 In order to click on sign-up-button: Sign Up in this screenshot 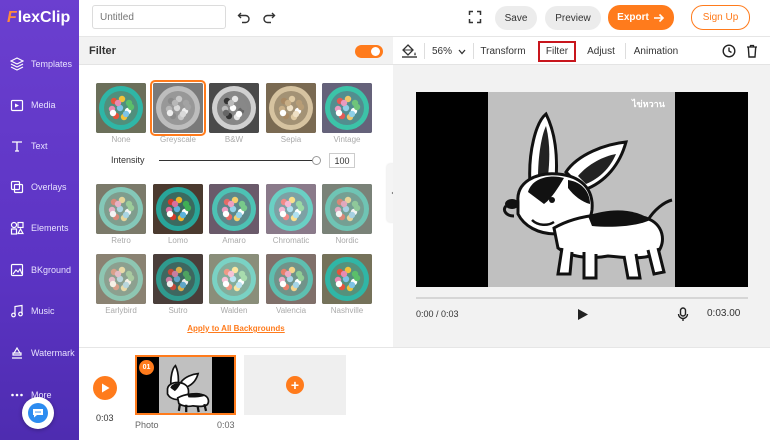, I will do `click(720, 17)`.